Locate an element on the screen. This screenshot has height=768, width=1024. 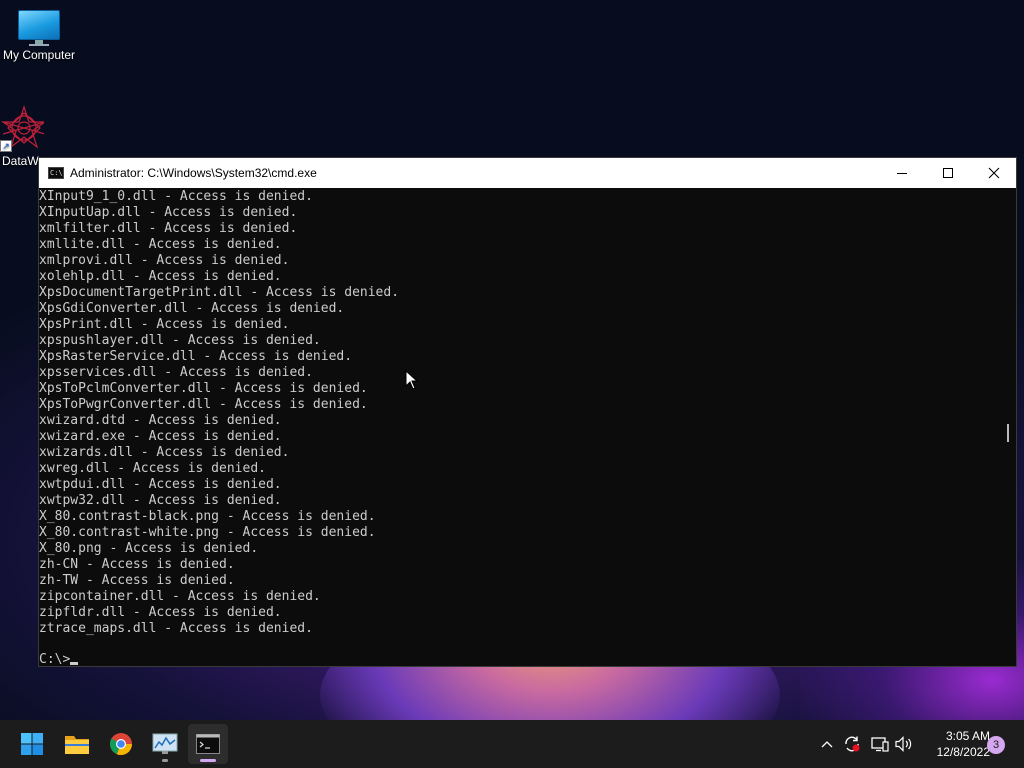
volume-icon is located at coordinates (903, 744).